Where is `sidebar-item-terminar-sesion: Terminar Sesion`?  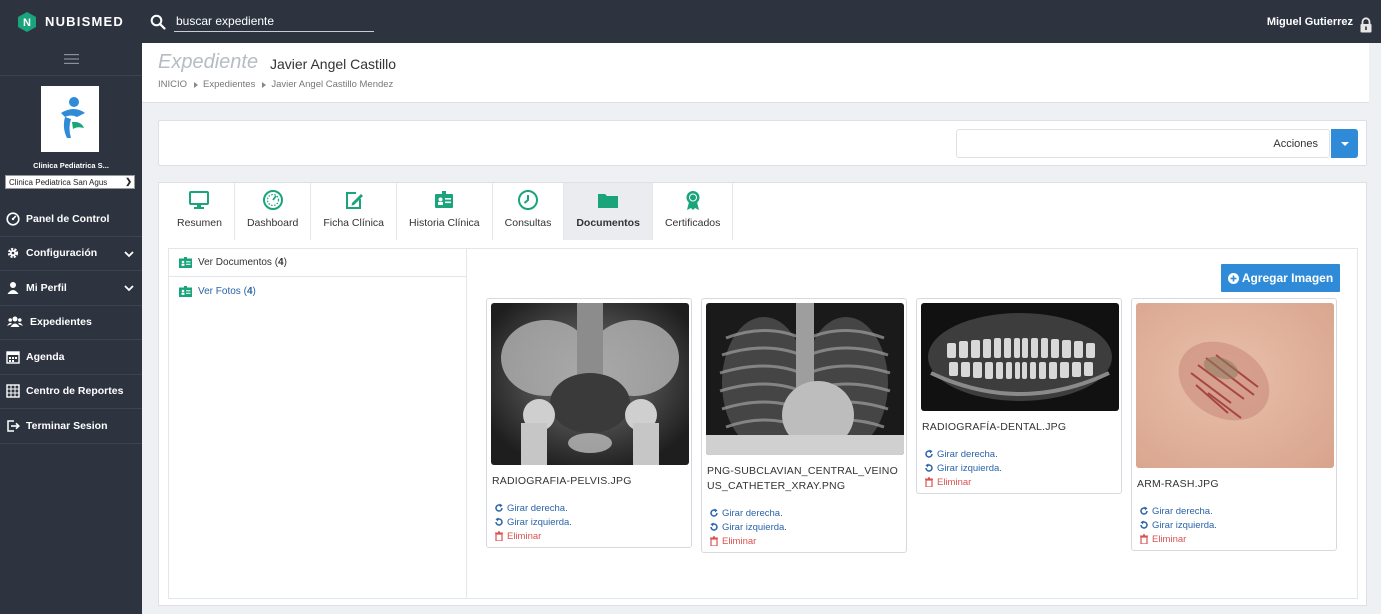 sidebar-item-terminar-sesion: Terminar Sesion is located at coordinates (71, 426).